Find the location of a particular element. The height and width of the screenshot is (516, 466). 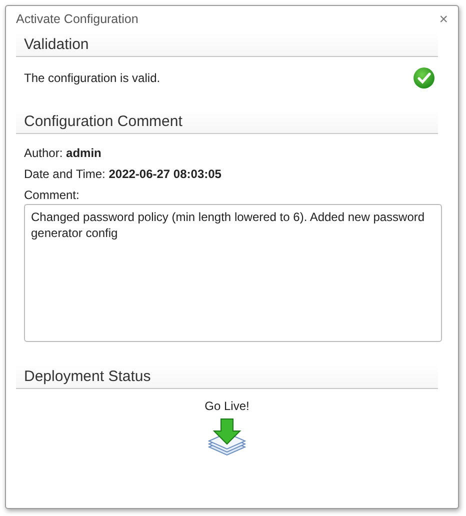

deploy-icon is located at coordinates (226, 437).